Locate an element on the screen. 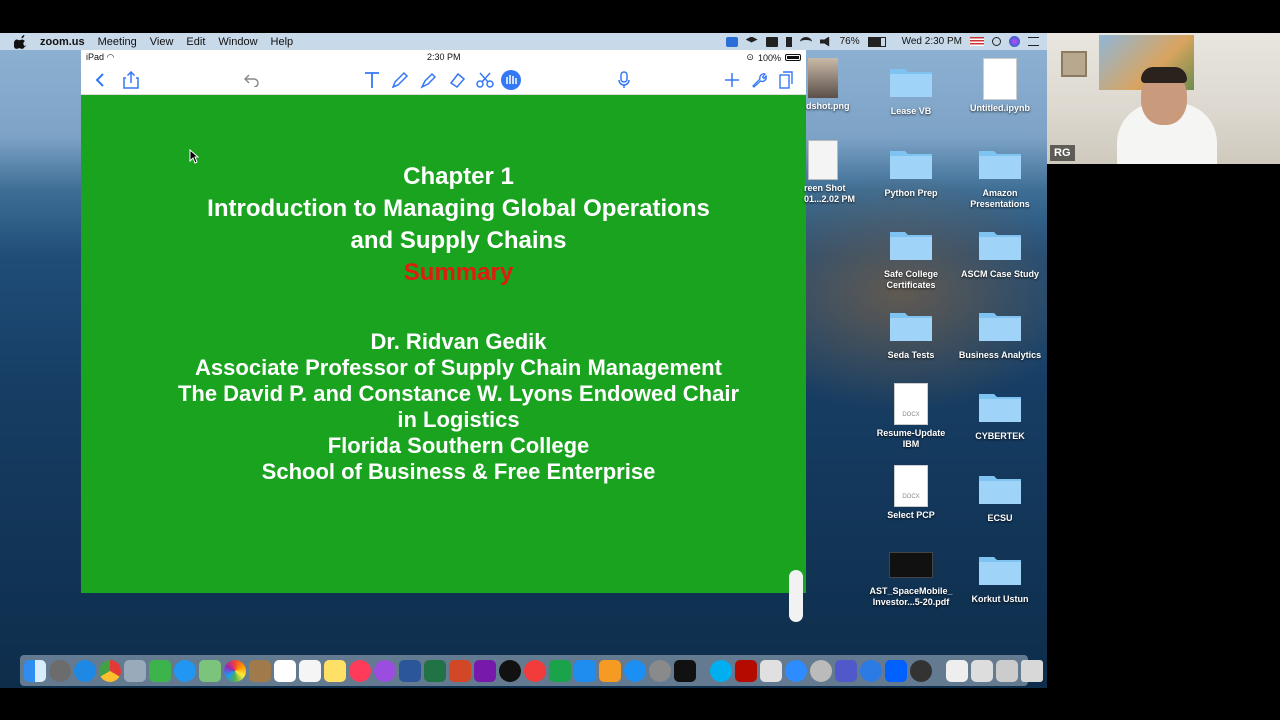 Image resolution: width=1280 pixels, height=720 pixels. downloads-stack-icon is located at coordinates (957, 670).